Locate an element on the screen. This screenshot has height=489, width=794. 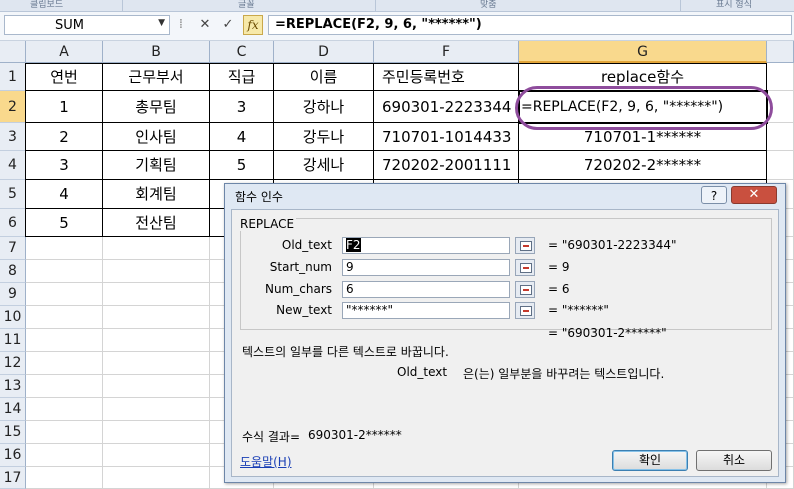
name-box: SUM ▼ is located at coordinates (87, 25).